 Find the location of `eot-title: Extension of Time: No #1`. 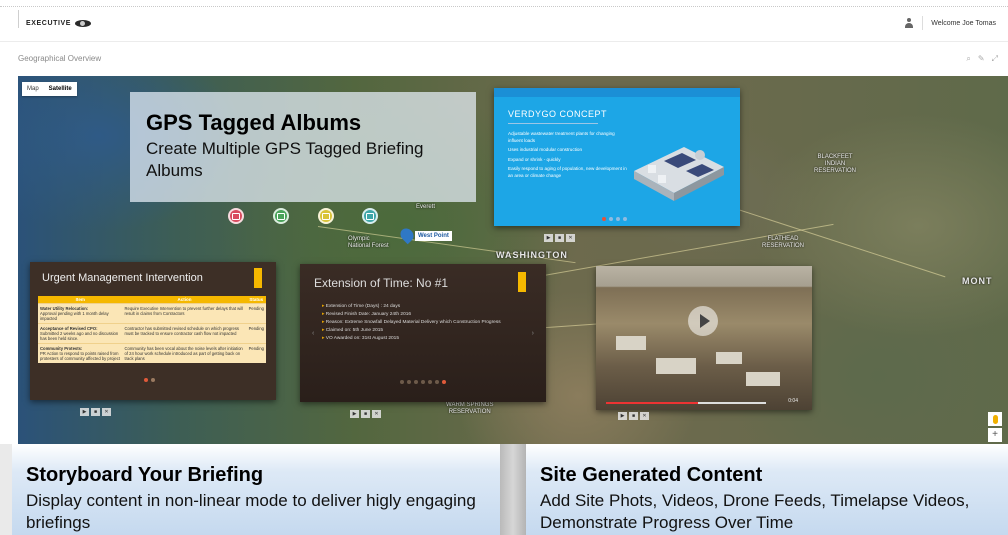

eot-title: Extension of Time: No #1 is located at coordinates (381, 283).